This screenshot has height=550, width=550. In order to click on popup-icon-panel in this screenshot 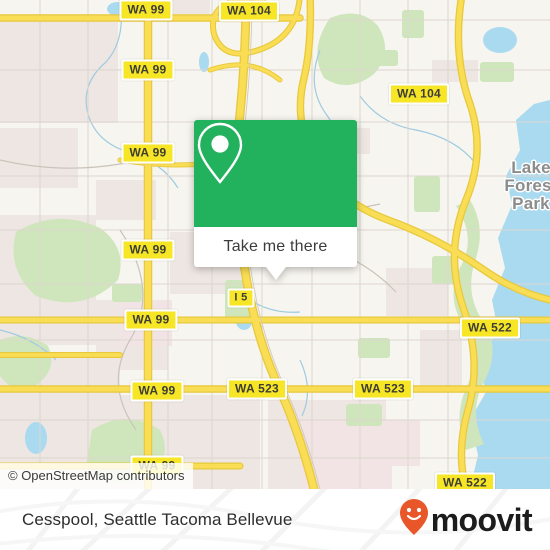, I will do `click(275, 173)`.